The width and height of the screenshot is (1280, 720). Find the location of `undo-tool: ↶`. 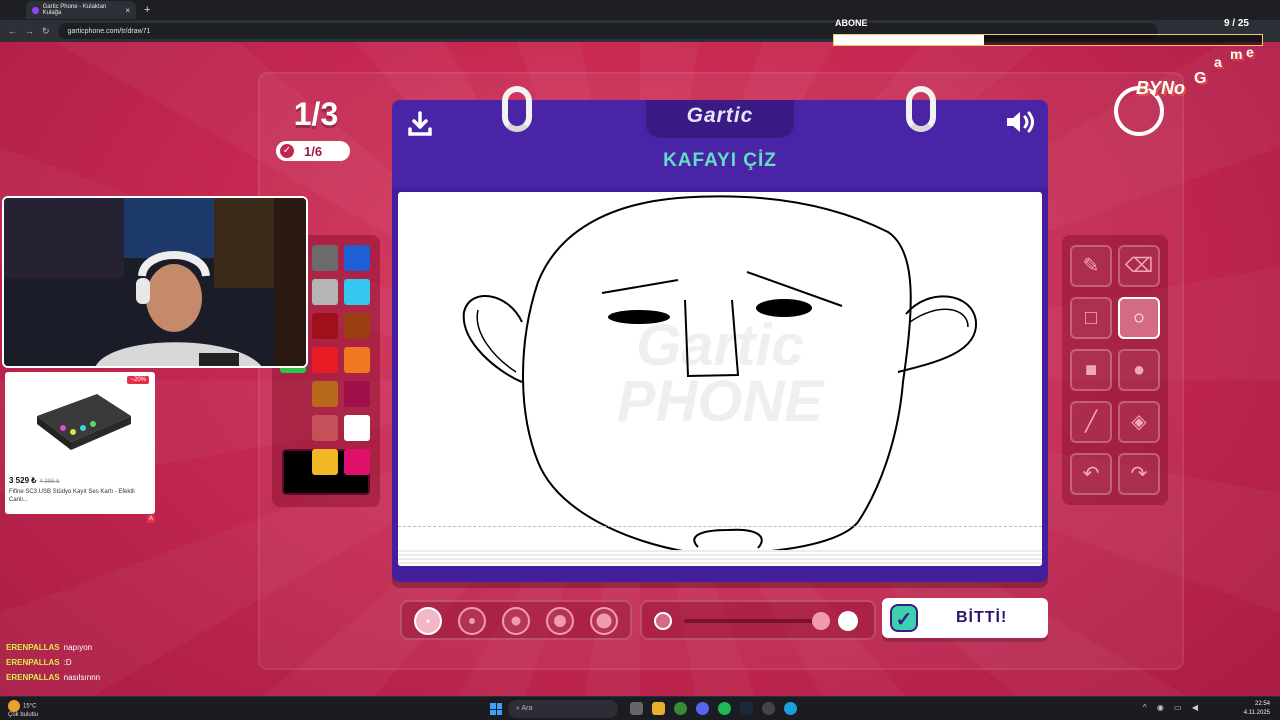

undo-tool: ↶ is located at coordinates (1091, 474).